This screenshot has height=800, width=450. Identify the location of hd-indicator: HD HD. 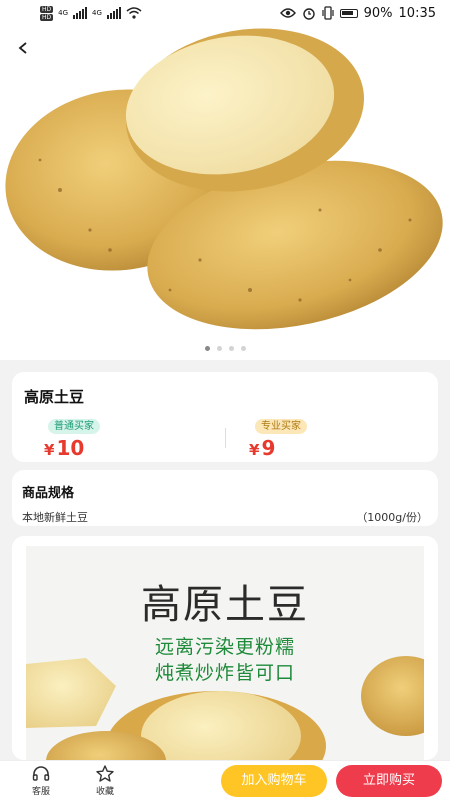
(47, 13).